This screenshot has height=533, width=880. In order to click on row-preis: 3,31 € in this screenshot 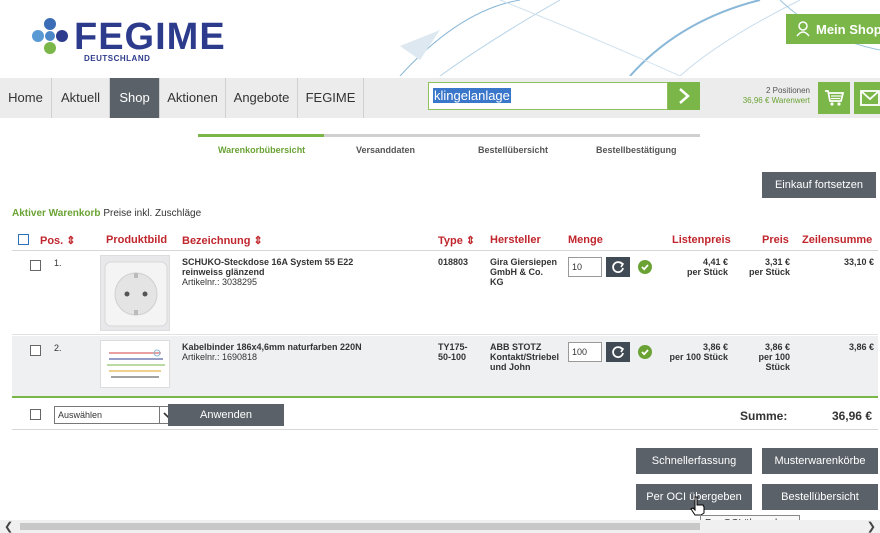, I will do `click(777, 262)`.